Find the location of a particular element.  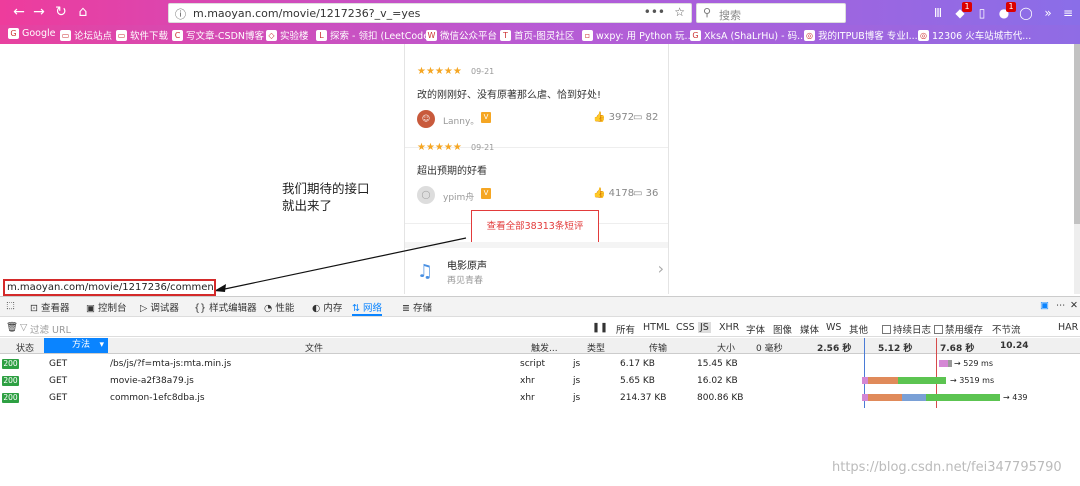

google-icon: G is located at coordinates (13, 33).